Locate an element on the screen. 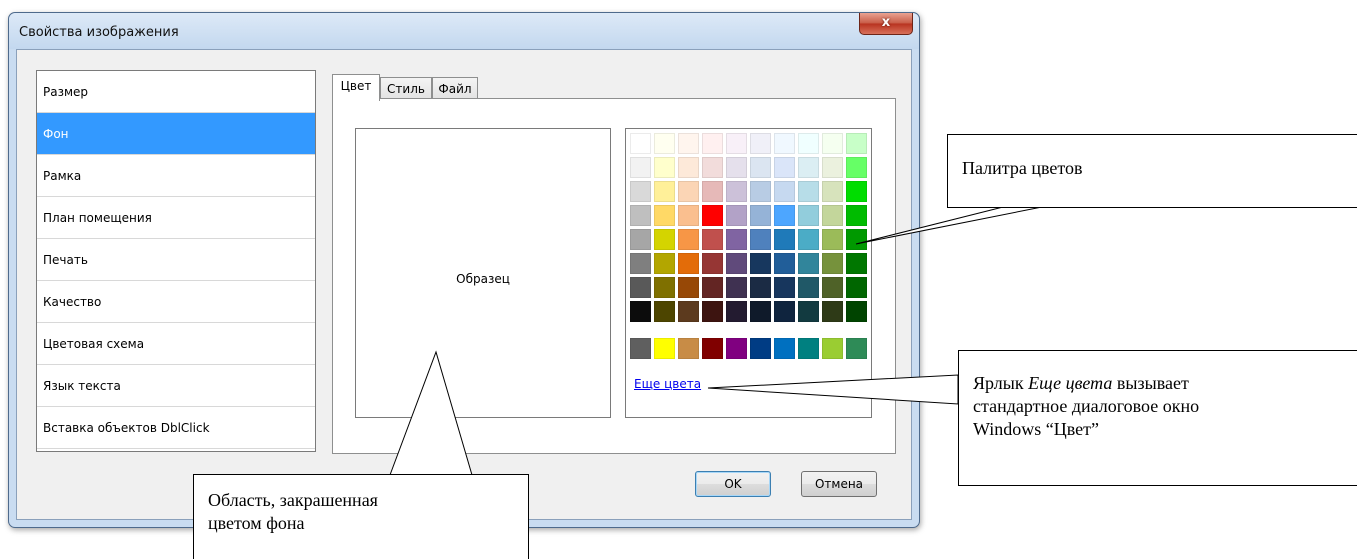  palette-callout: Палитра цветов is located at coordinates (1152, 171).